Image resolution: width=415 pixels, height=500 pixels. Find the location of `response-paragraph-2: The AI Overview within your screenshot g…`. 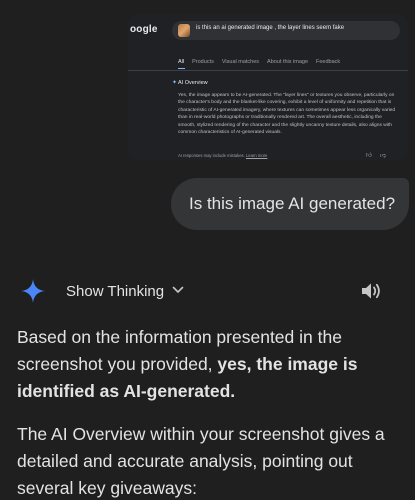

response-paragraph-2: The AI Overview within your screenshot g… is located at coordinates (201, 461).